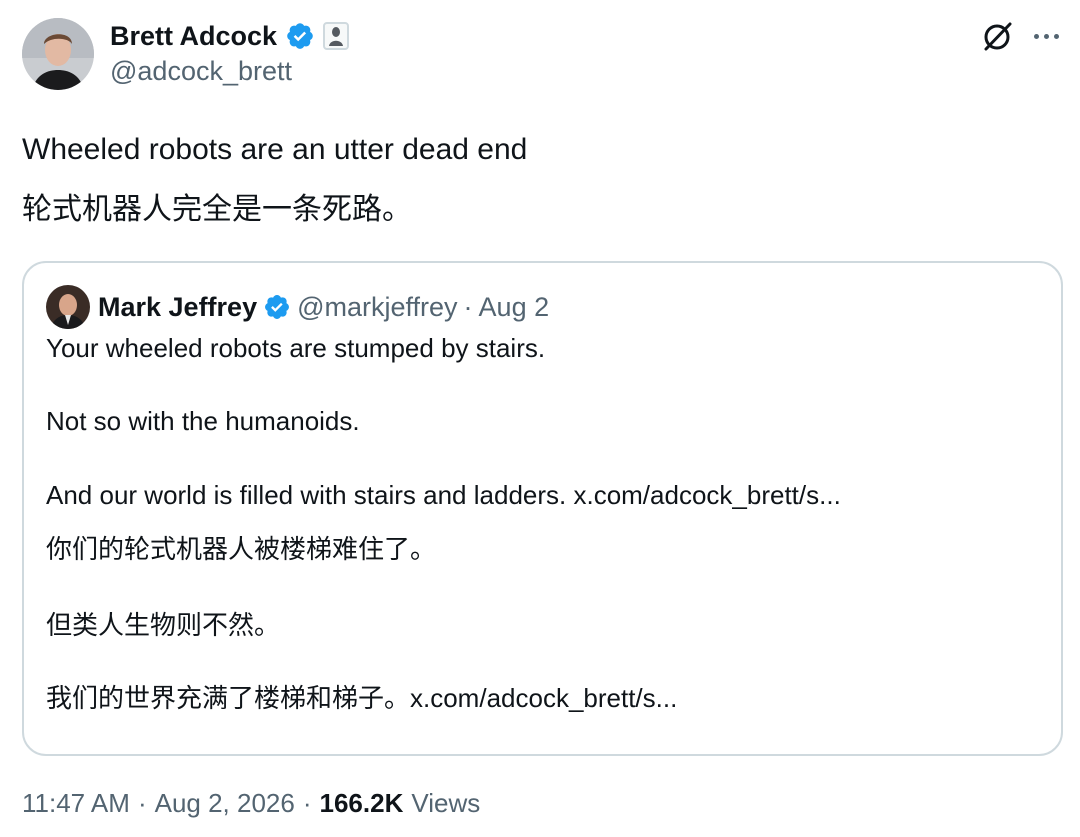 The height and width of the screenshot is (837, 1080). I want to click on quoted-line: Not so with the humanoids., so click(203, 421).